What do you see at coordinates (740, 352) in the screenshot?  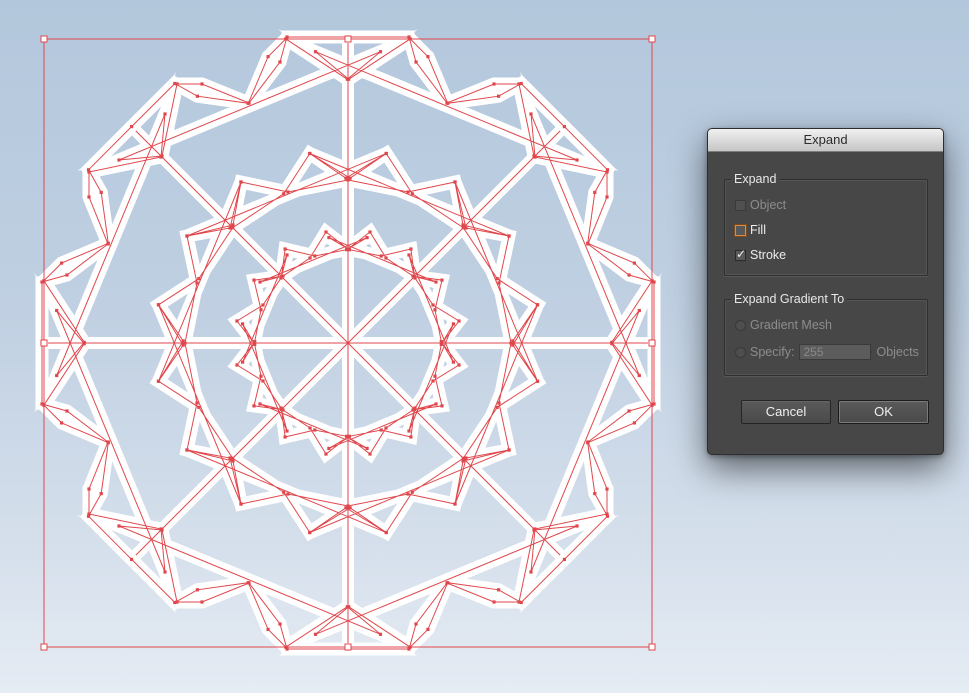 I see `specify-radio` at bounding box center [740, 352].